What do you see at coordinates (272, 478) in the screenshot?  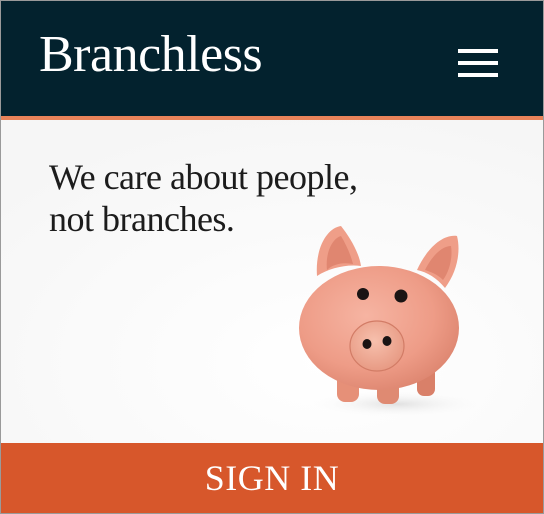 I see `sign-in-button: SIGN IN` at bounding box center [272, 478].